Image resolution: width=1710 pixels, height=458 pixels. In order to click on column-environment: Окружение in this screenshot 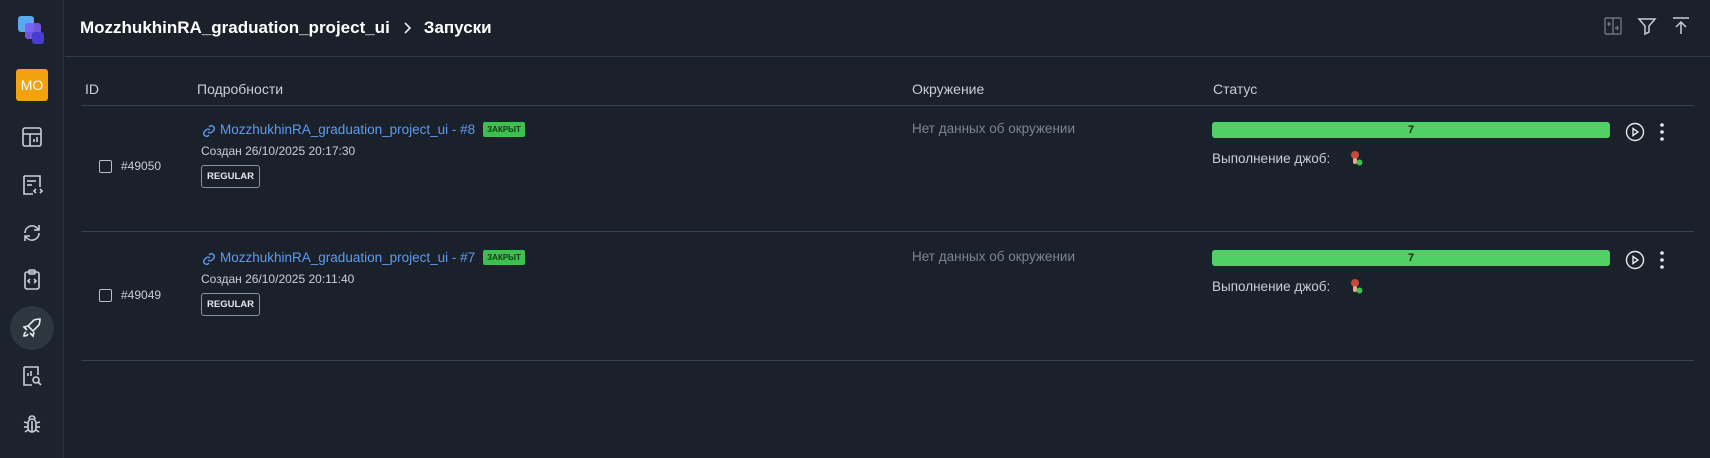, I will do `click(948, 89)`.